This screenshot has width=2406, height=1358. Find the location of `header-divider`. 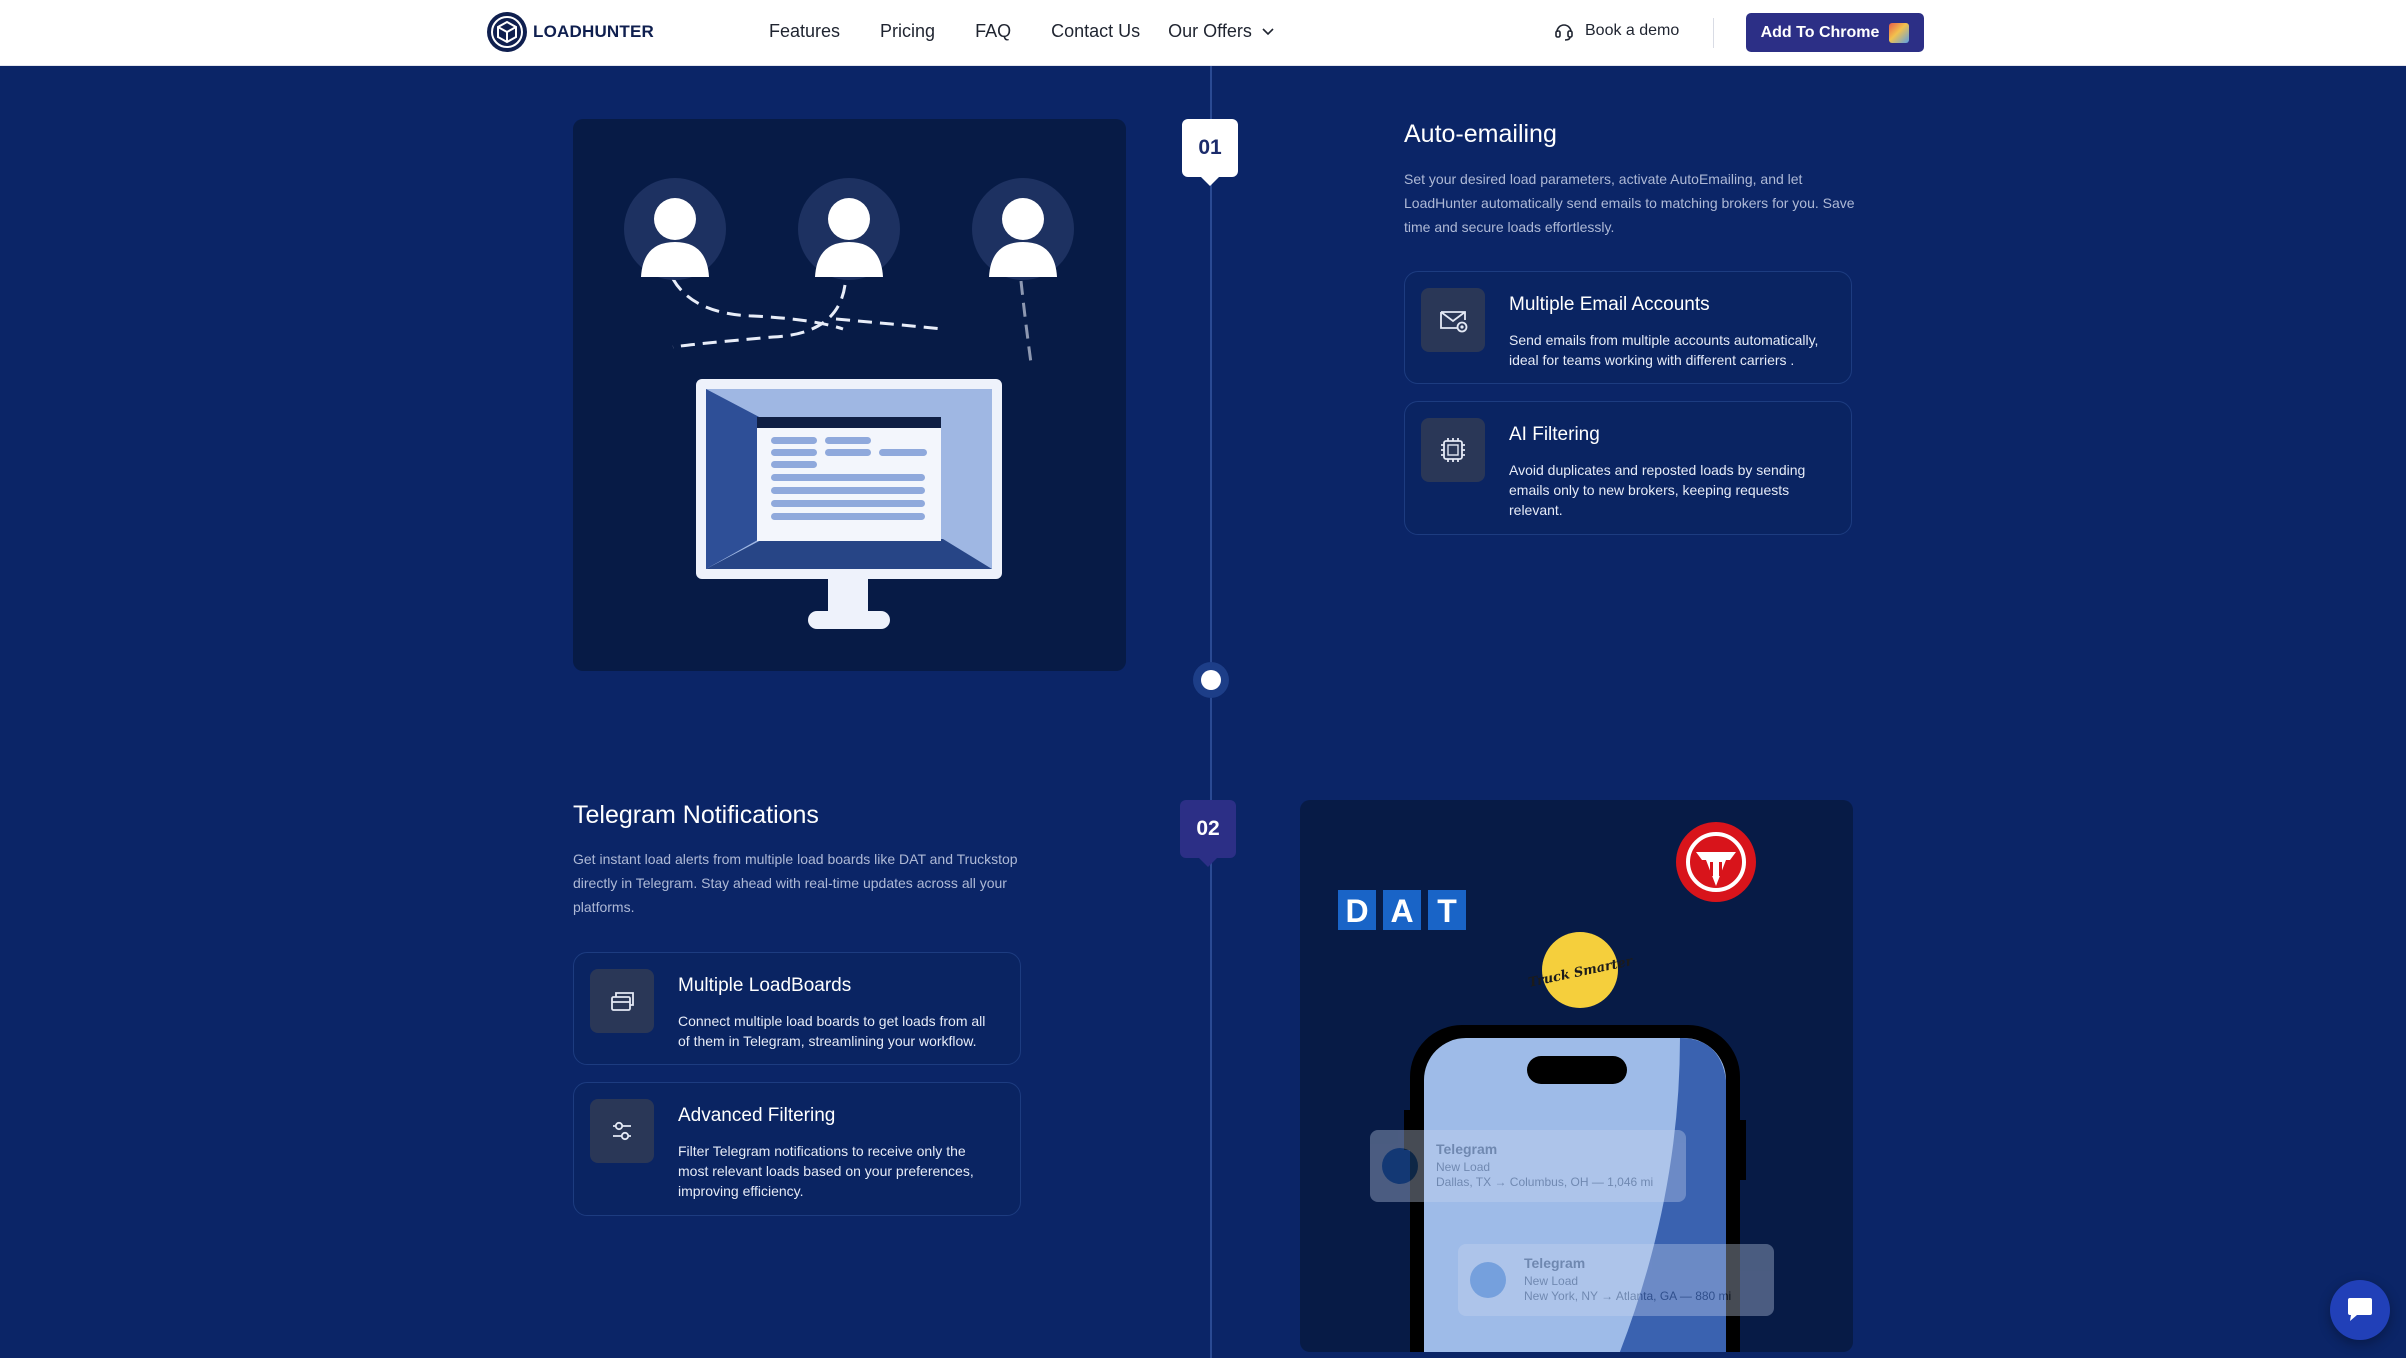

header-divider is located at coordinates (1713, 33).